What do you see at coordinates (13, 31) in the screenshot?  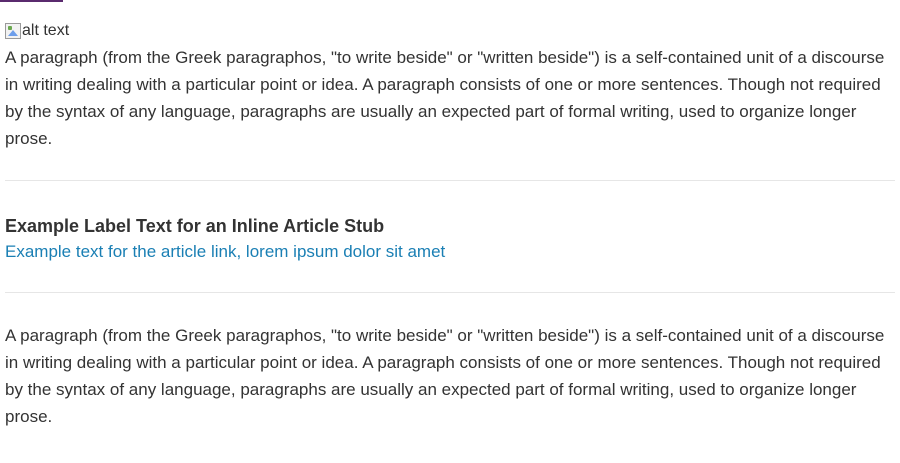 I see `broken-image-icon` at bounding box center [13, 31].